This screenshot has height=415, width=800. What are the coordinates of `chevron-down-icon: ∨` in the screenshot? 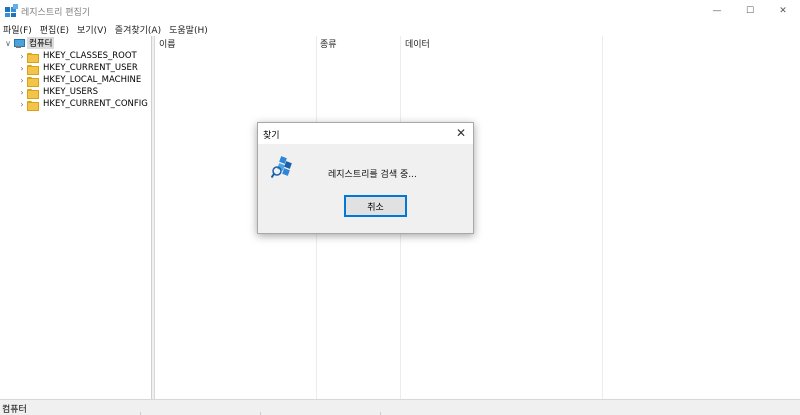 It's located at (8, 43).